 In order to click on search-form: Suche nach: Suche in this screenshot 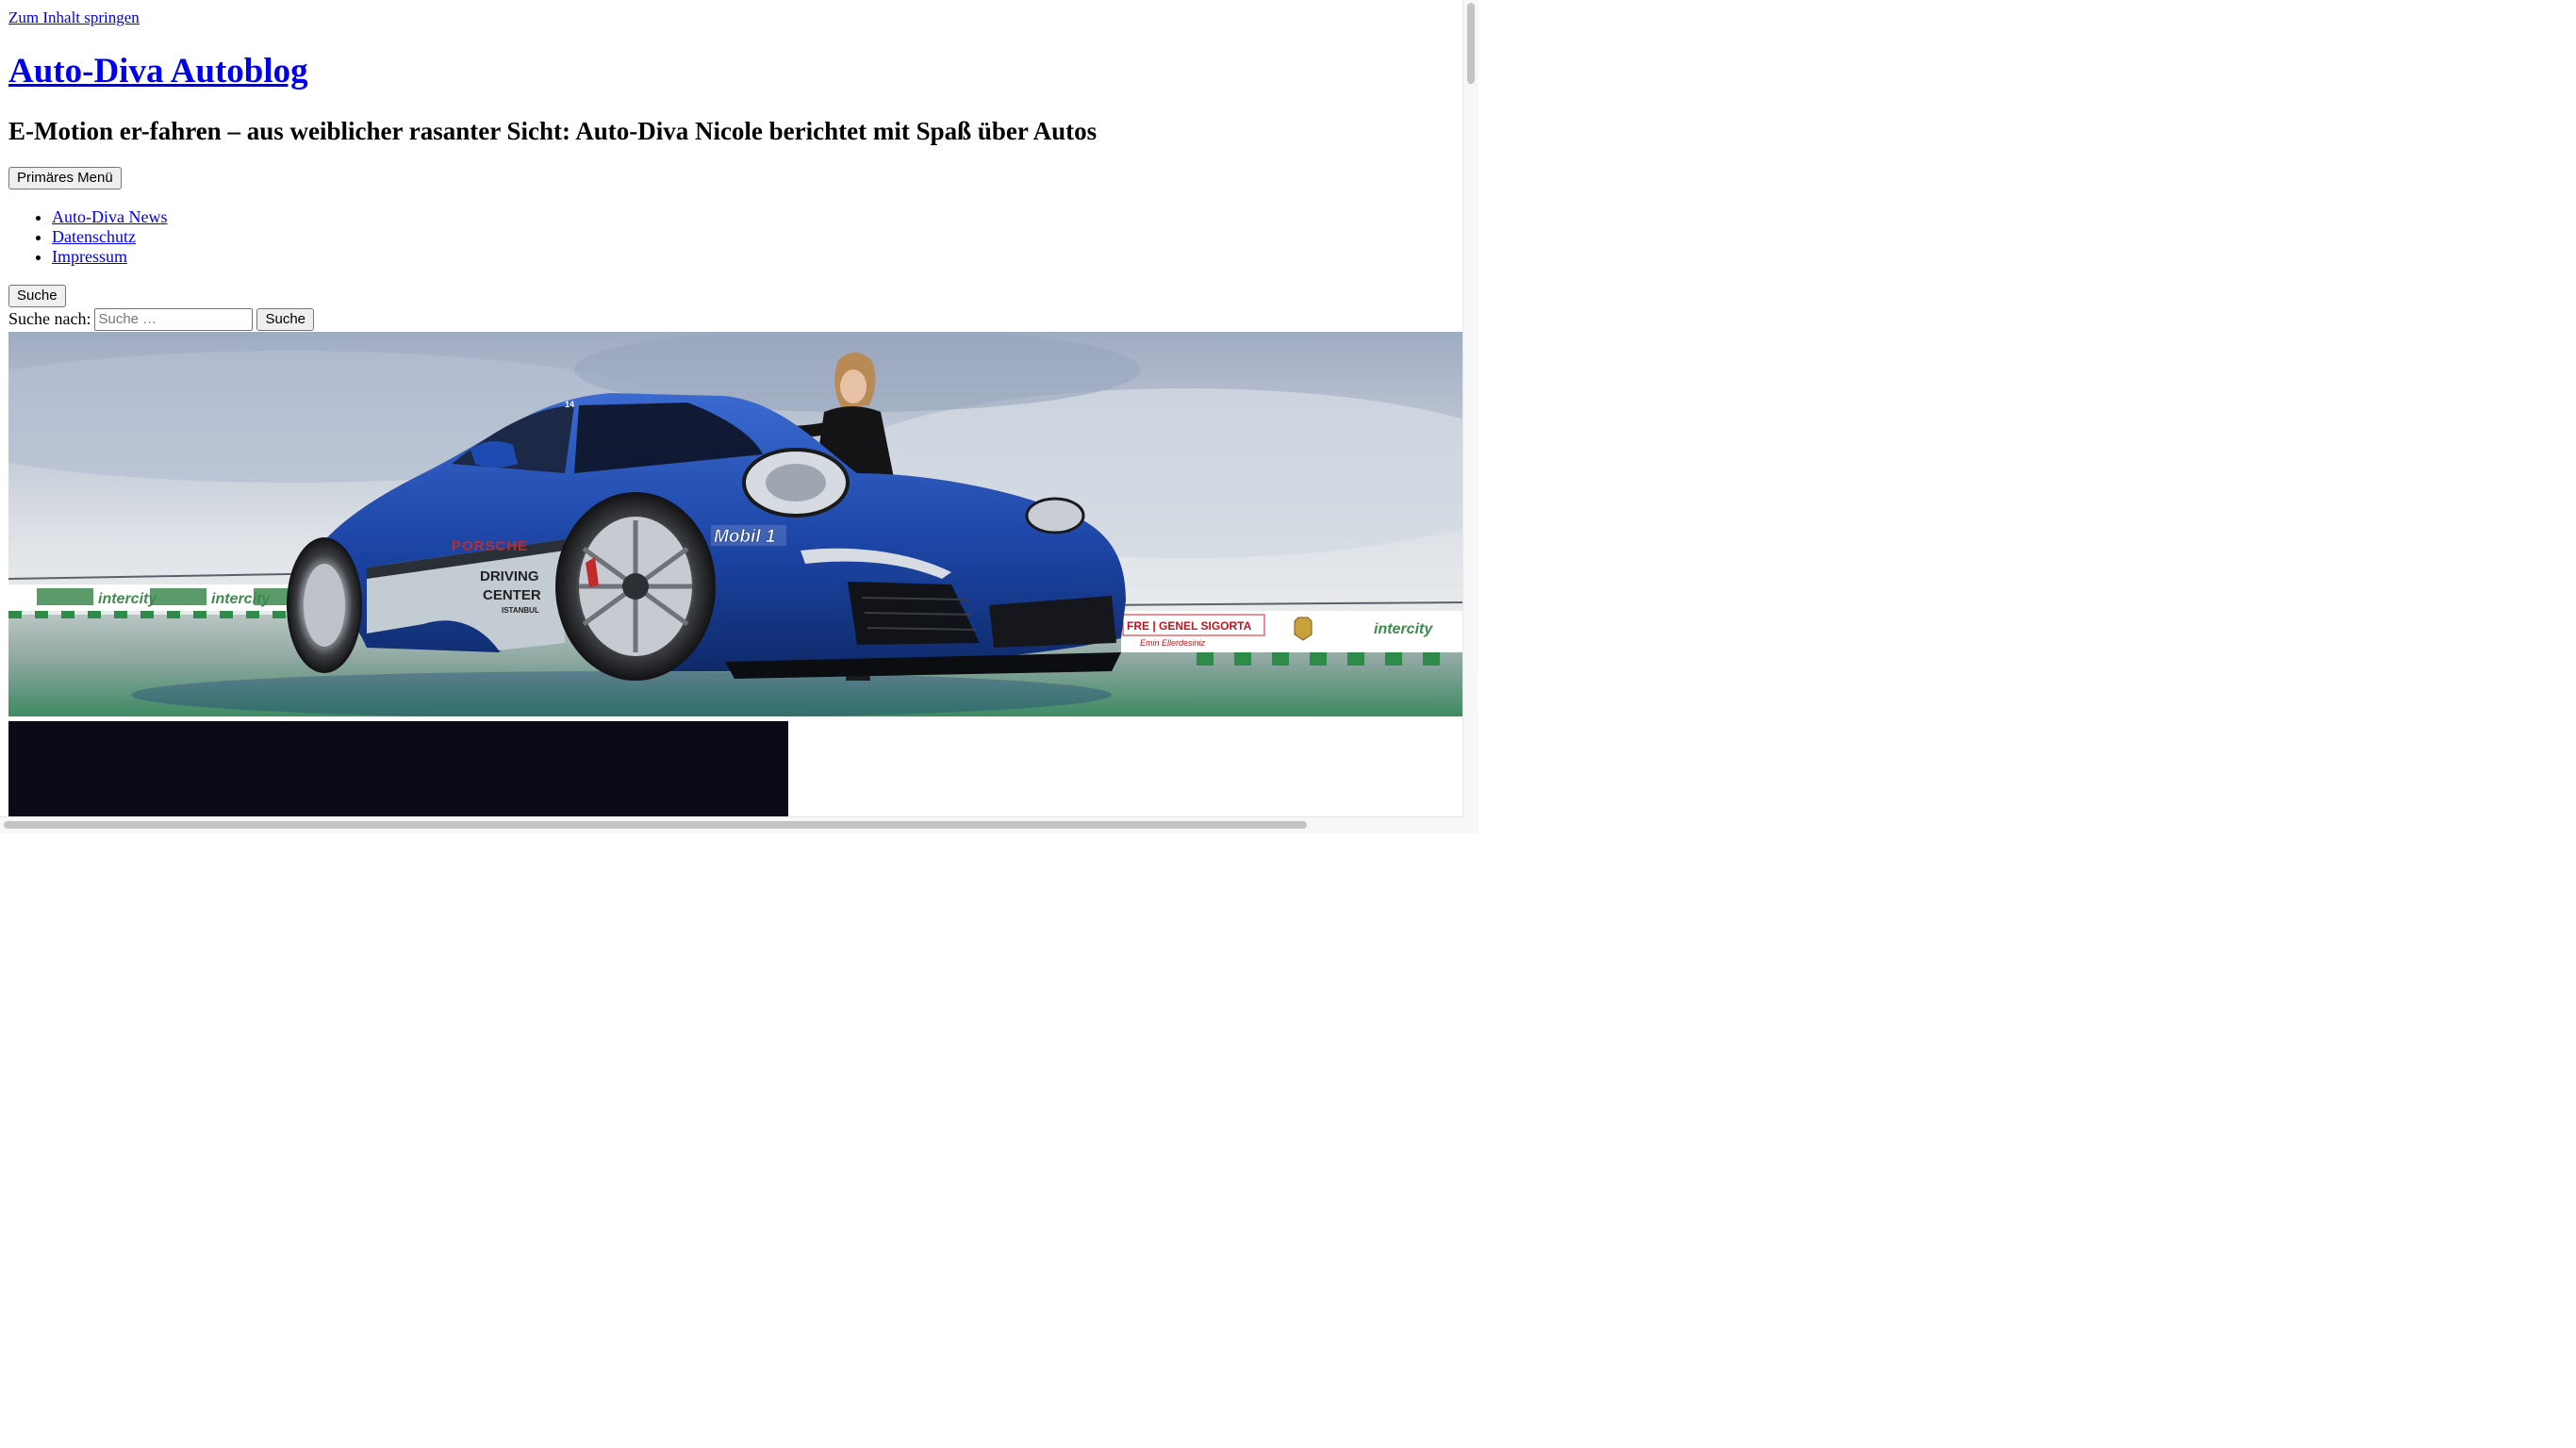, I will do `click(161, 319)`.